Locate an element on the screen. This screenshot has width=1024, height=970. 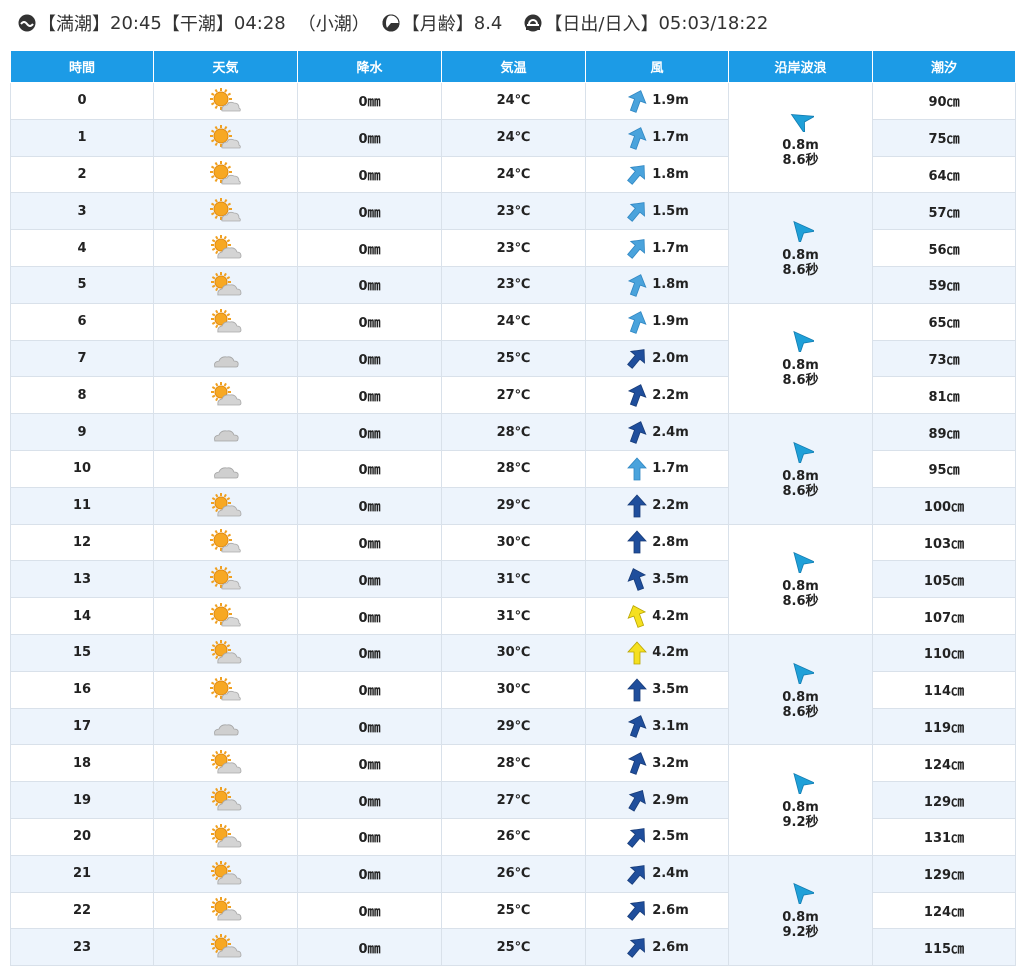
hour-cell: 8 is located at coordinates (82, 395).